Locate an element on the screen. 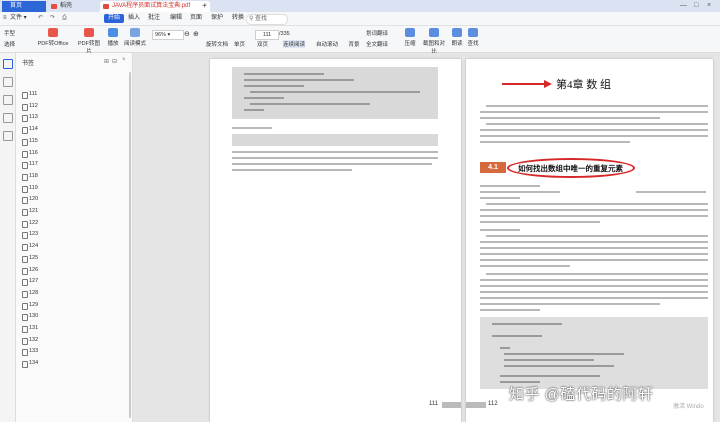  bookmark-item: 117 is located at coordinates (30, 165).